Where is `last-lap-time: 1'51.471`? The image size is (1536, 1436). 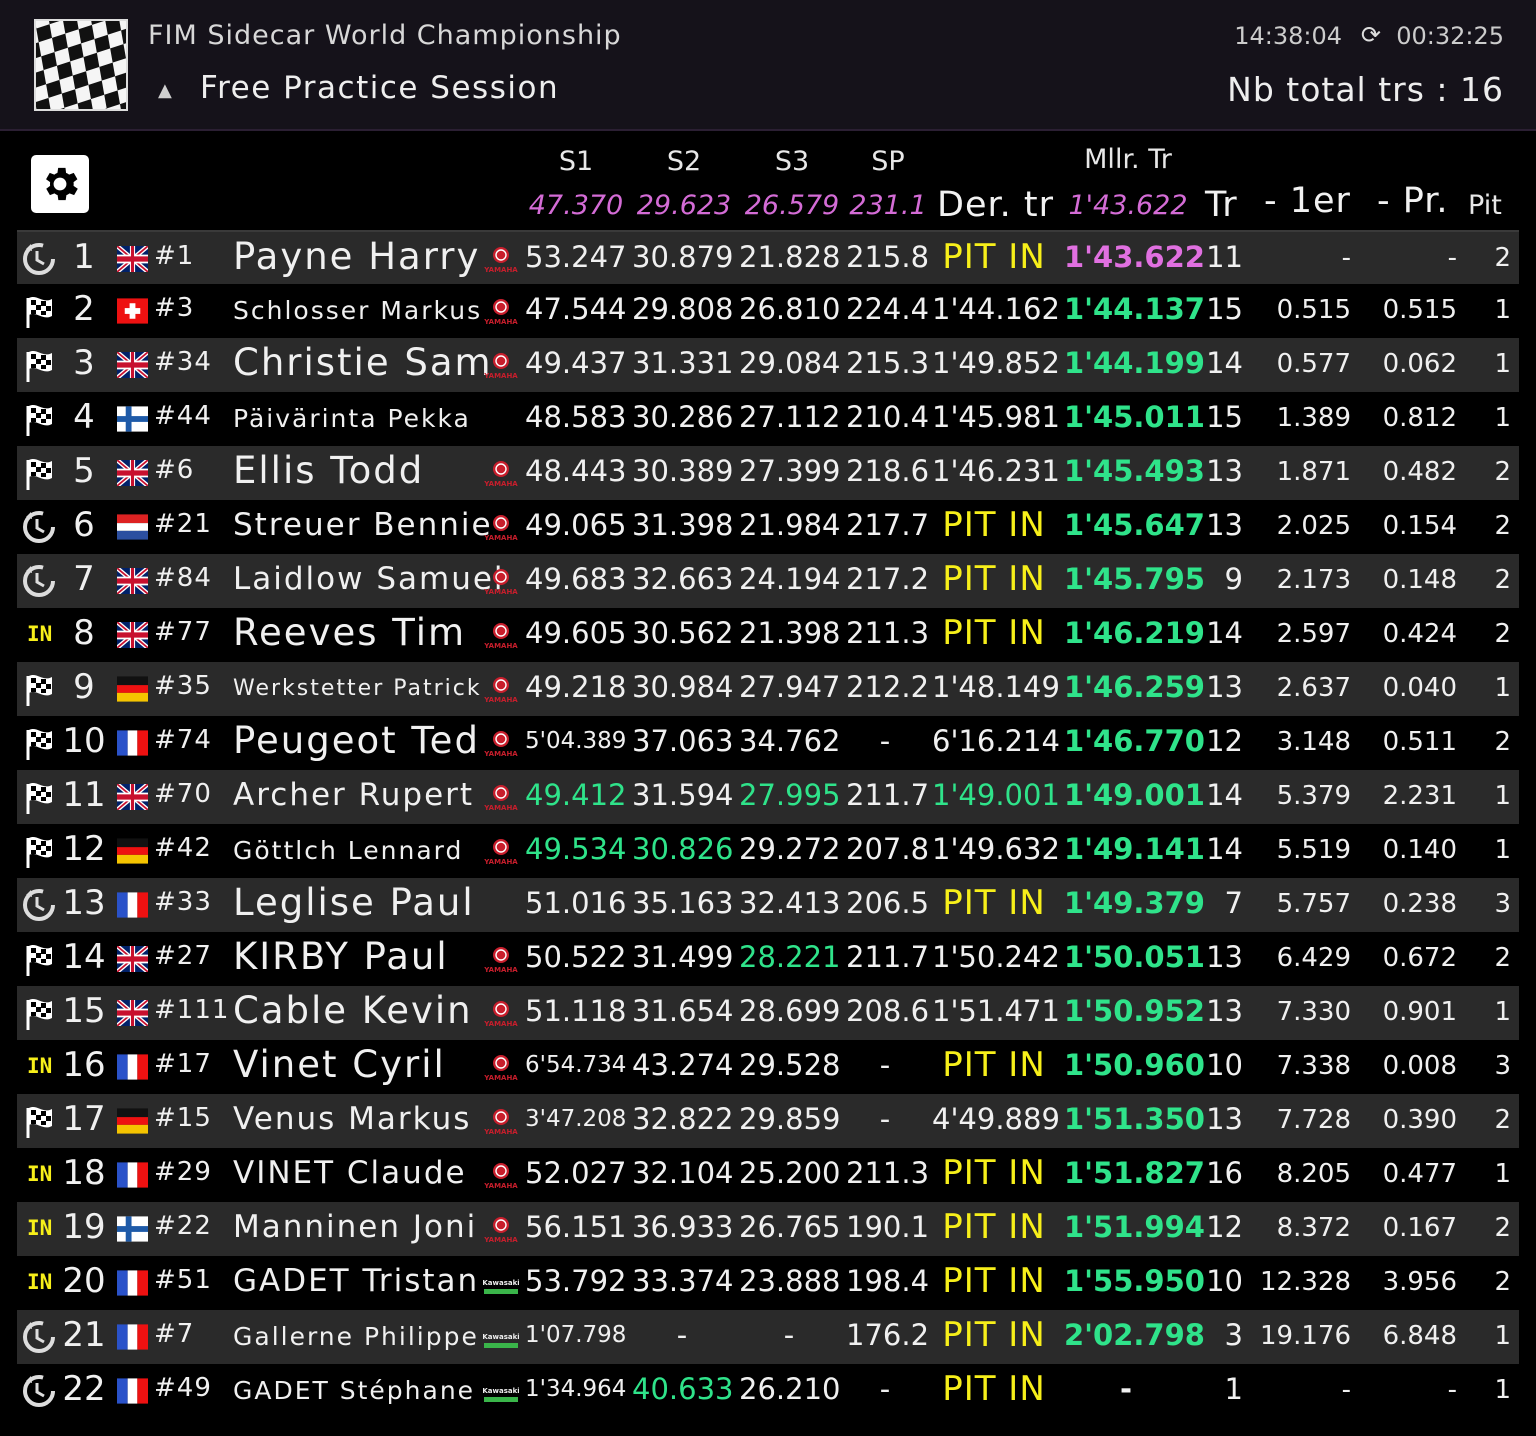
last-lap-time: 1'51.471 is located at coordinates (996, 1011).